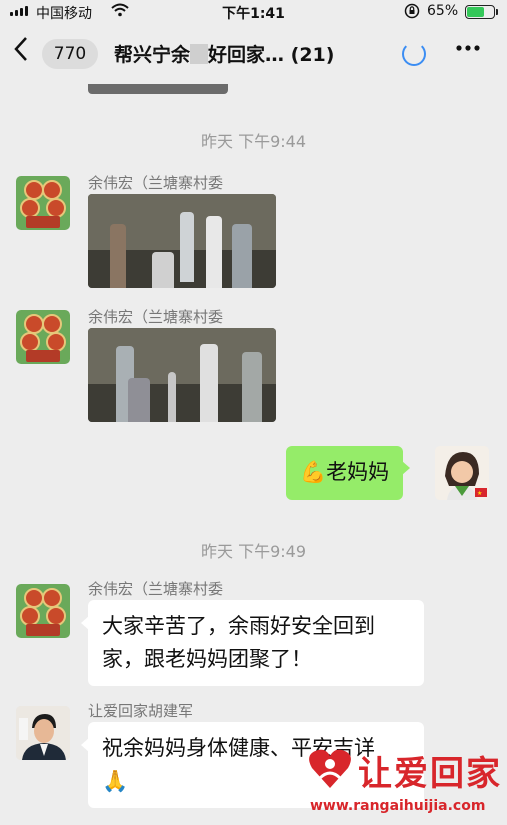  Describe the element at coordinates (462, 473) in the screenshot. I see `avatar: ★` at that location.